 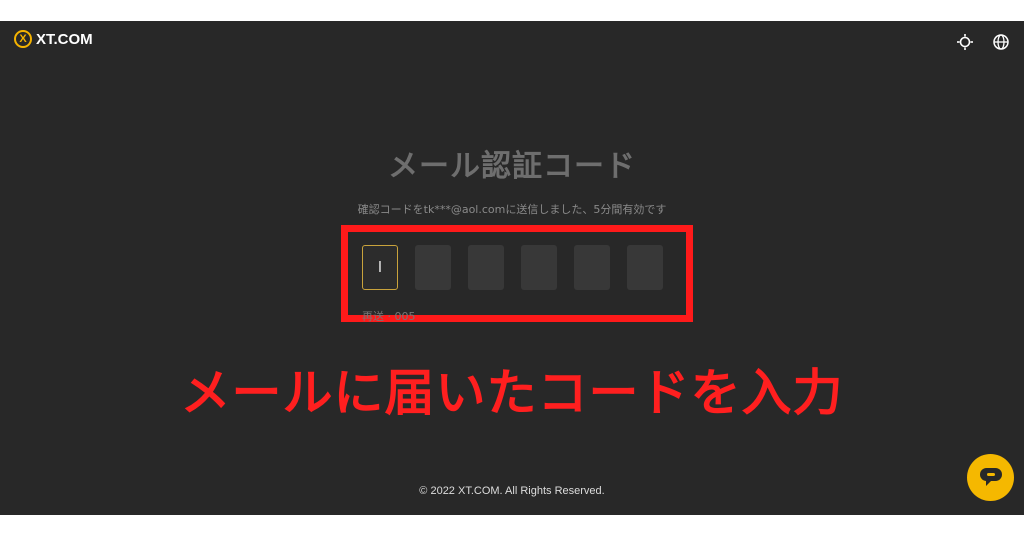 I want to click on logo-text: XT.COM, so click(x=64, y=39).